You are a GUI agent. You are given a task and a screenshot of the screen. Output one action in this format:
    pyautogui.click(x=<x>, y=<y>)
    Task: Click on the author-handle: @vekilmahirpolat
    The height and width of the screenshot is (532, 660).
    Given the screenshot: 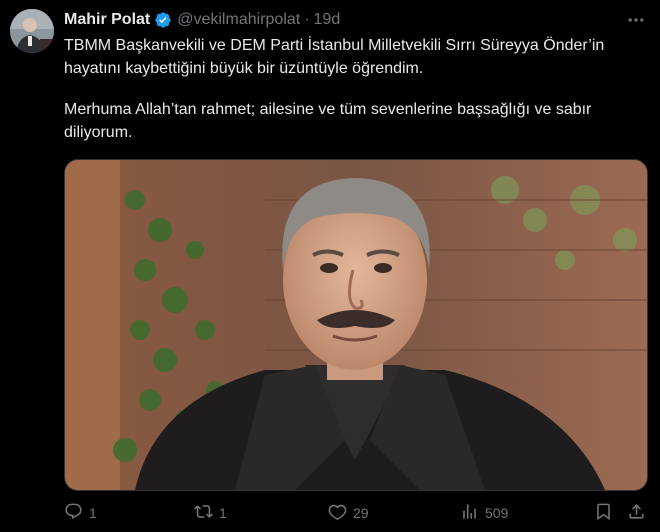 What is the action you would take?
    pyautogui.click(x=238, y=20)
    